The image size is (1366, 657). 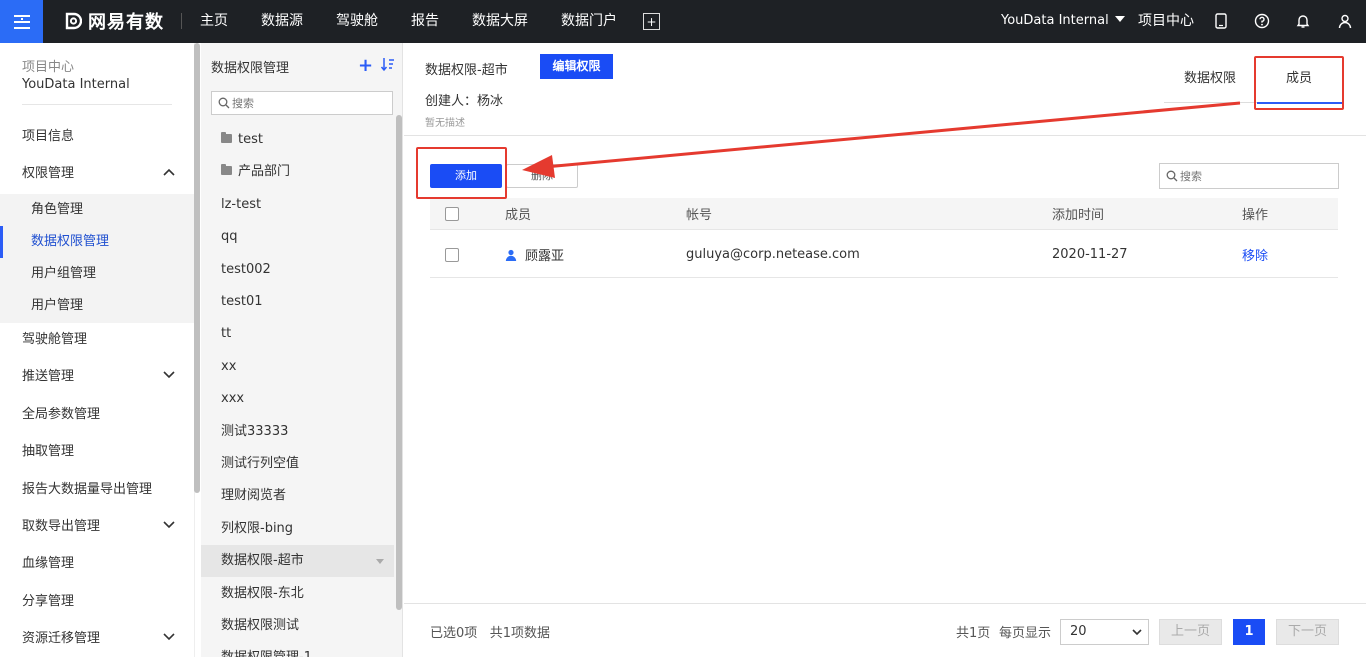 I want to click on nav-portal: 数据门户, so click(x=589, y=21).